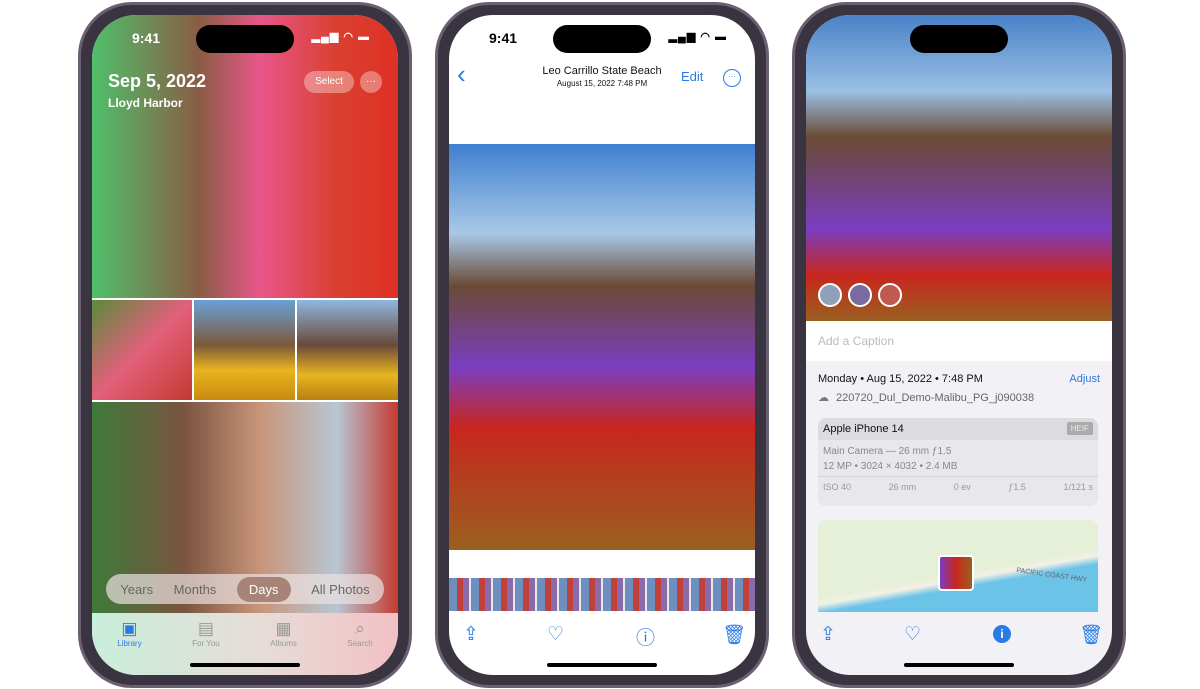 The width and height of the screenshot is (1200, 689). What do you see at coordinates (283, 643) in the screenshot?
I see `tab-label: Albums` at bounding box center [283, 643].